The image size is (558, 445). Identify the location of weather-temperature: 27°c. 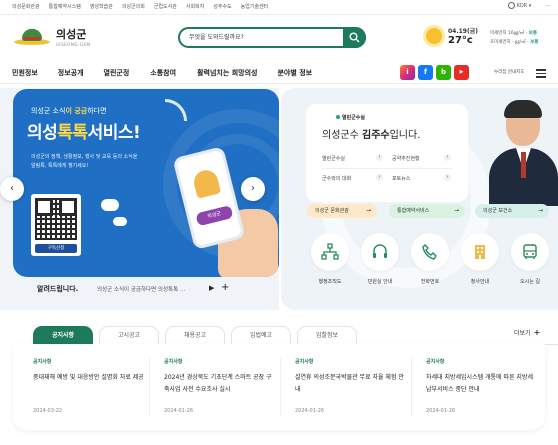
(460, 40).